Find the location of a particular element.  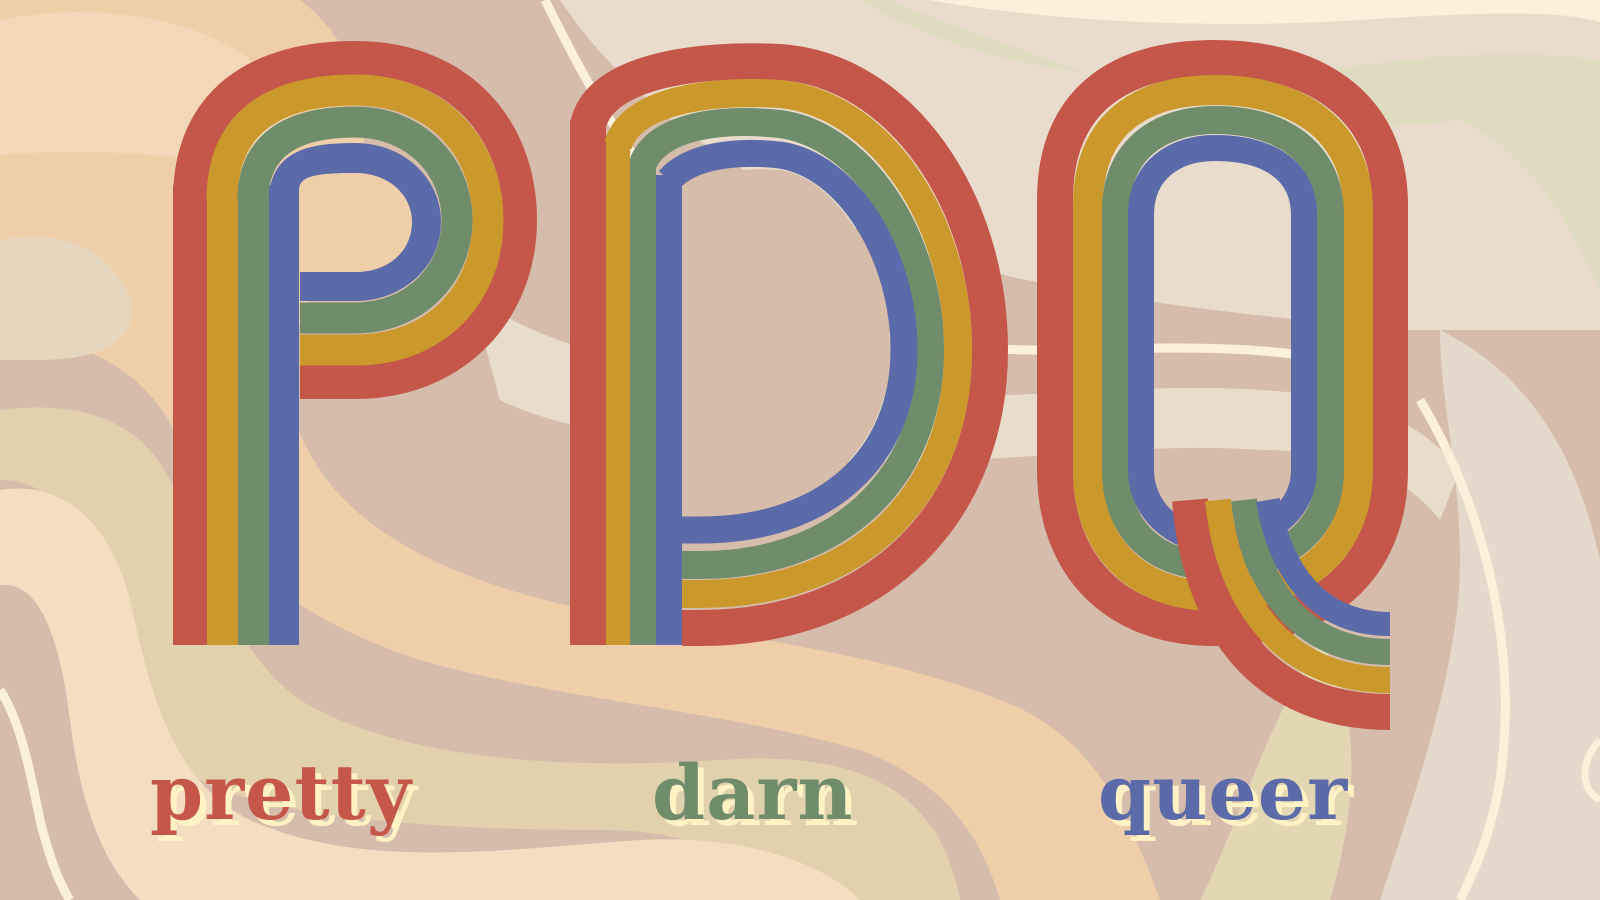

tagline-word-queer: queer queer is located at coordinates (1225, 795).